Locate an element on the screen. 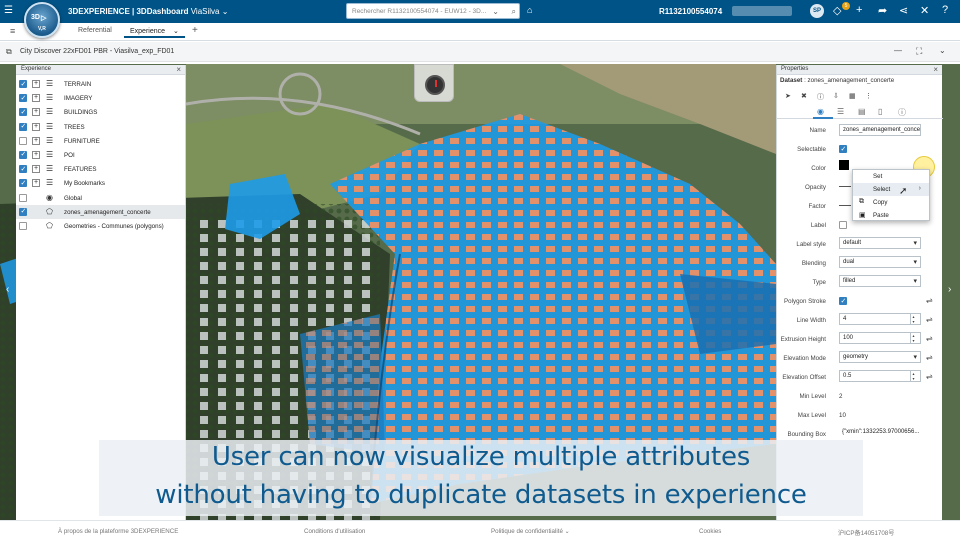 The width and height of the screenshot is (960, 540). footer-cookies-link: Cookies is located at coordinates (710, 531).